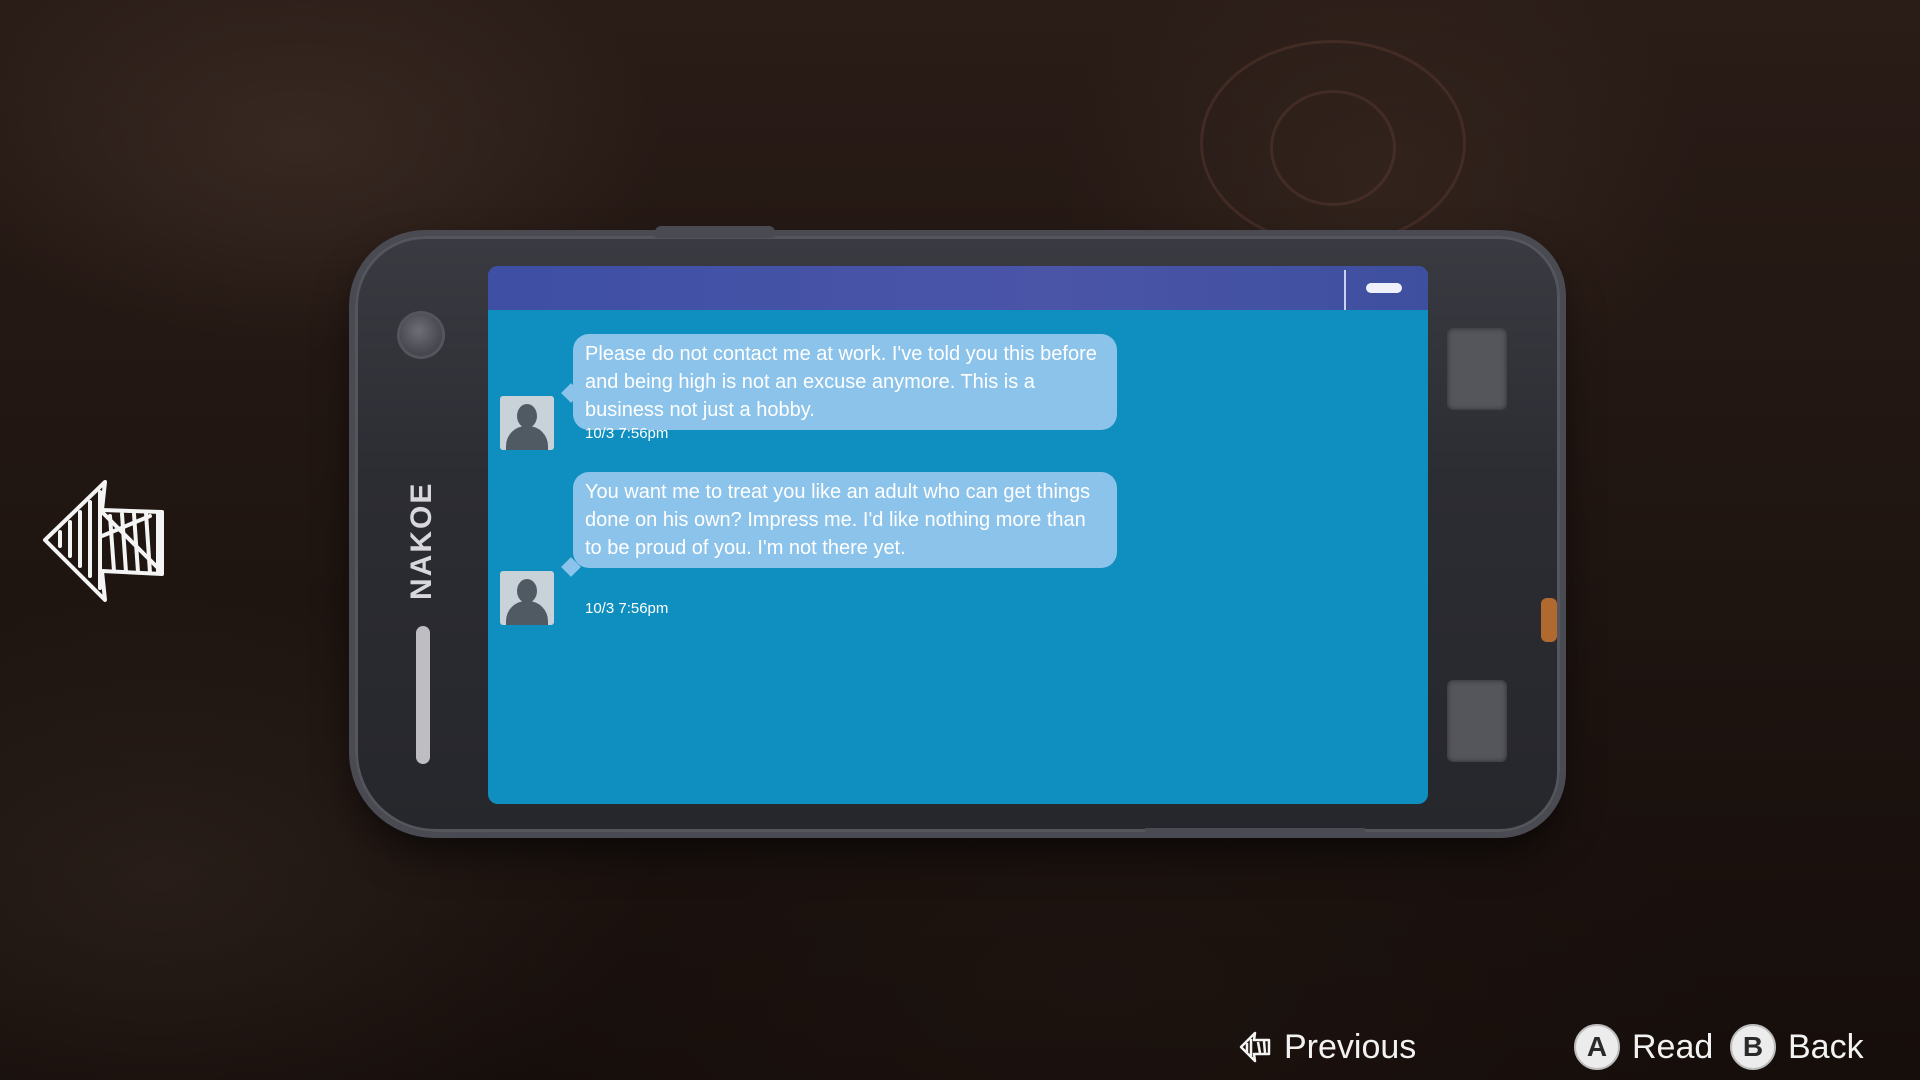  I want to click on back-label: Back, so click(1826, 1046).